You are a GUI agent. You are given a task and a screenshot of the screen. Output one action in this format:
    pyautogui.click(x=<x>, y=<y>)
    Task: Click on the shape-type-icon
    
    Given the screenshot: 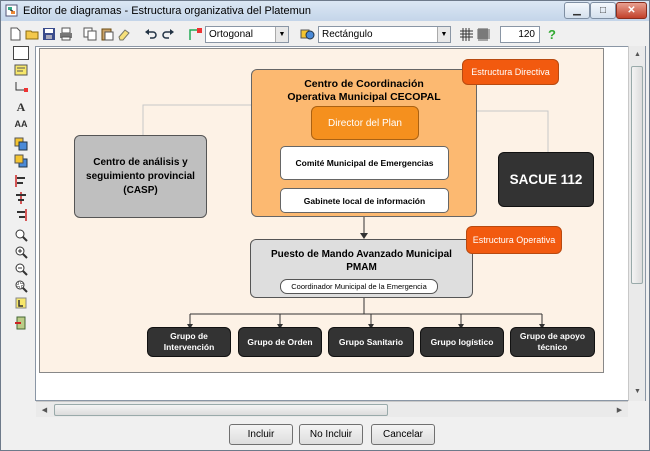 What is the action you would take?
    pyautogui.click(x=307, y=34)
    